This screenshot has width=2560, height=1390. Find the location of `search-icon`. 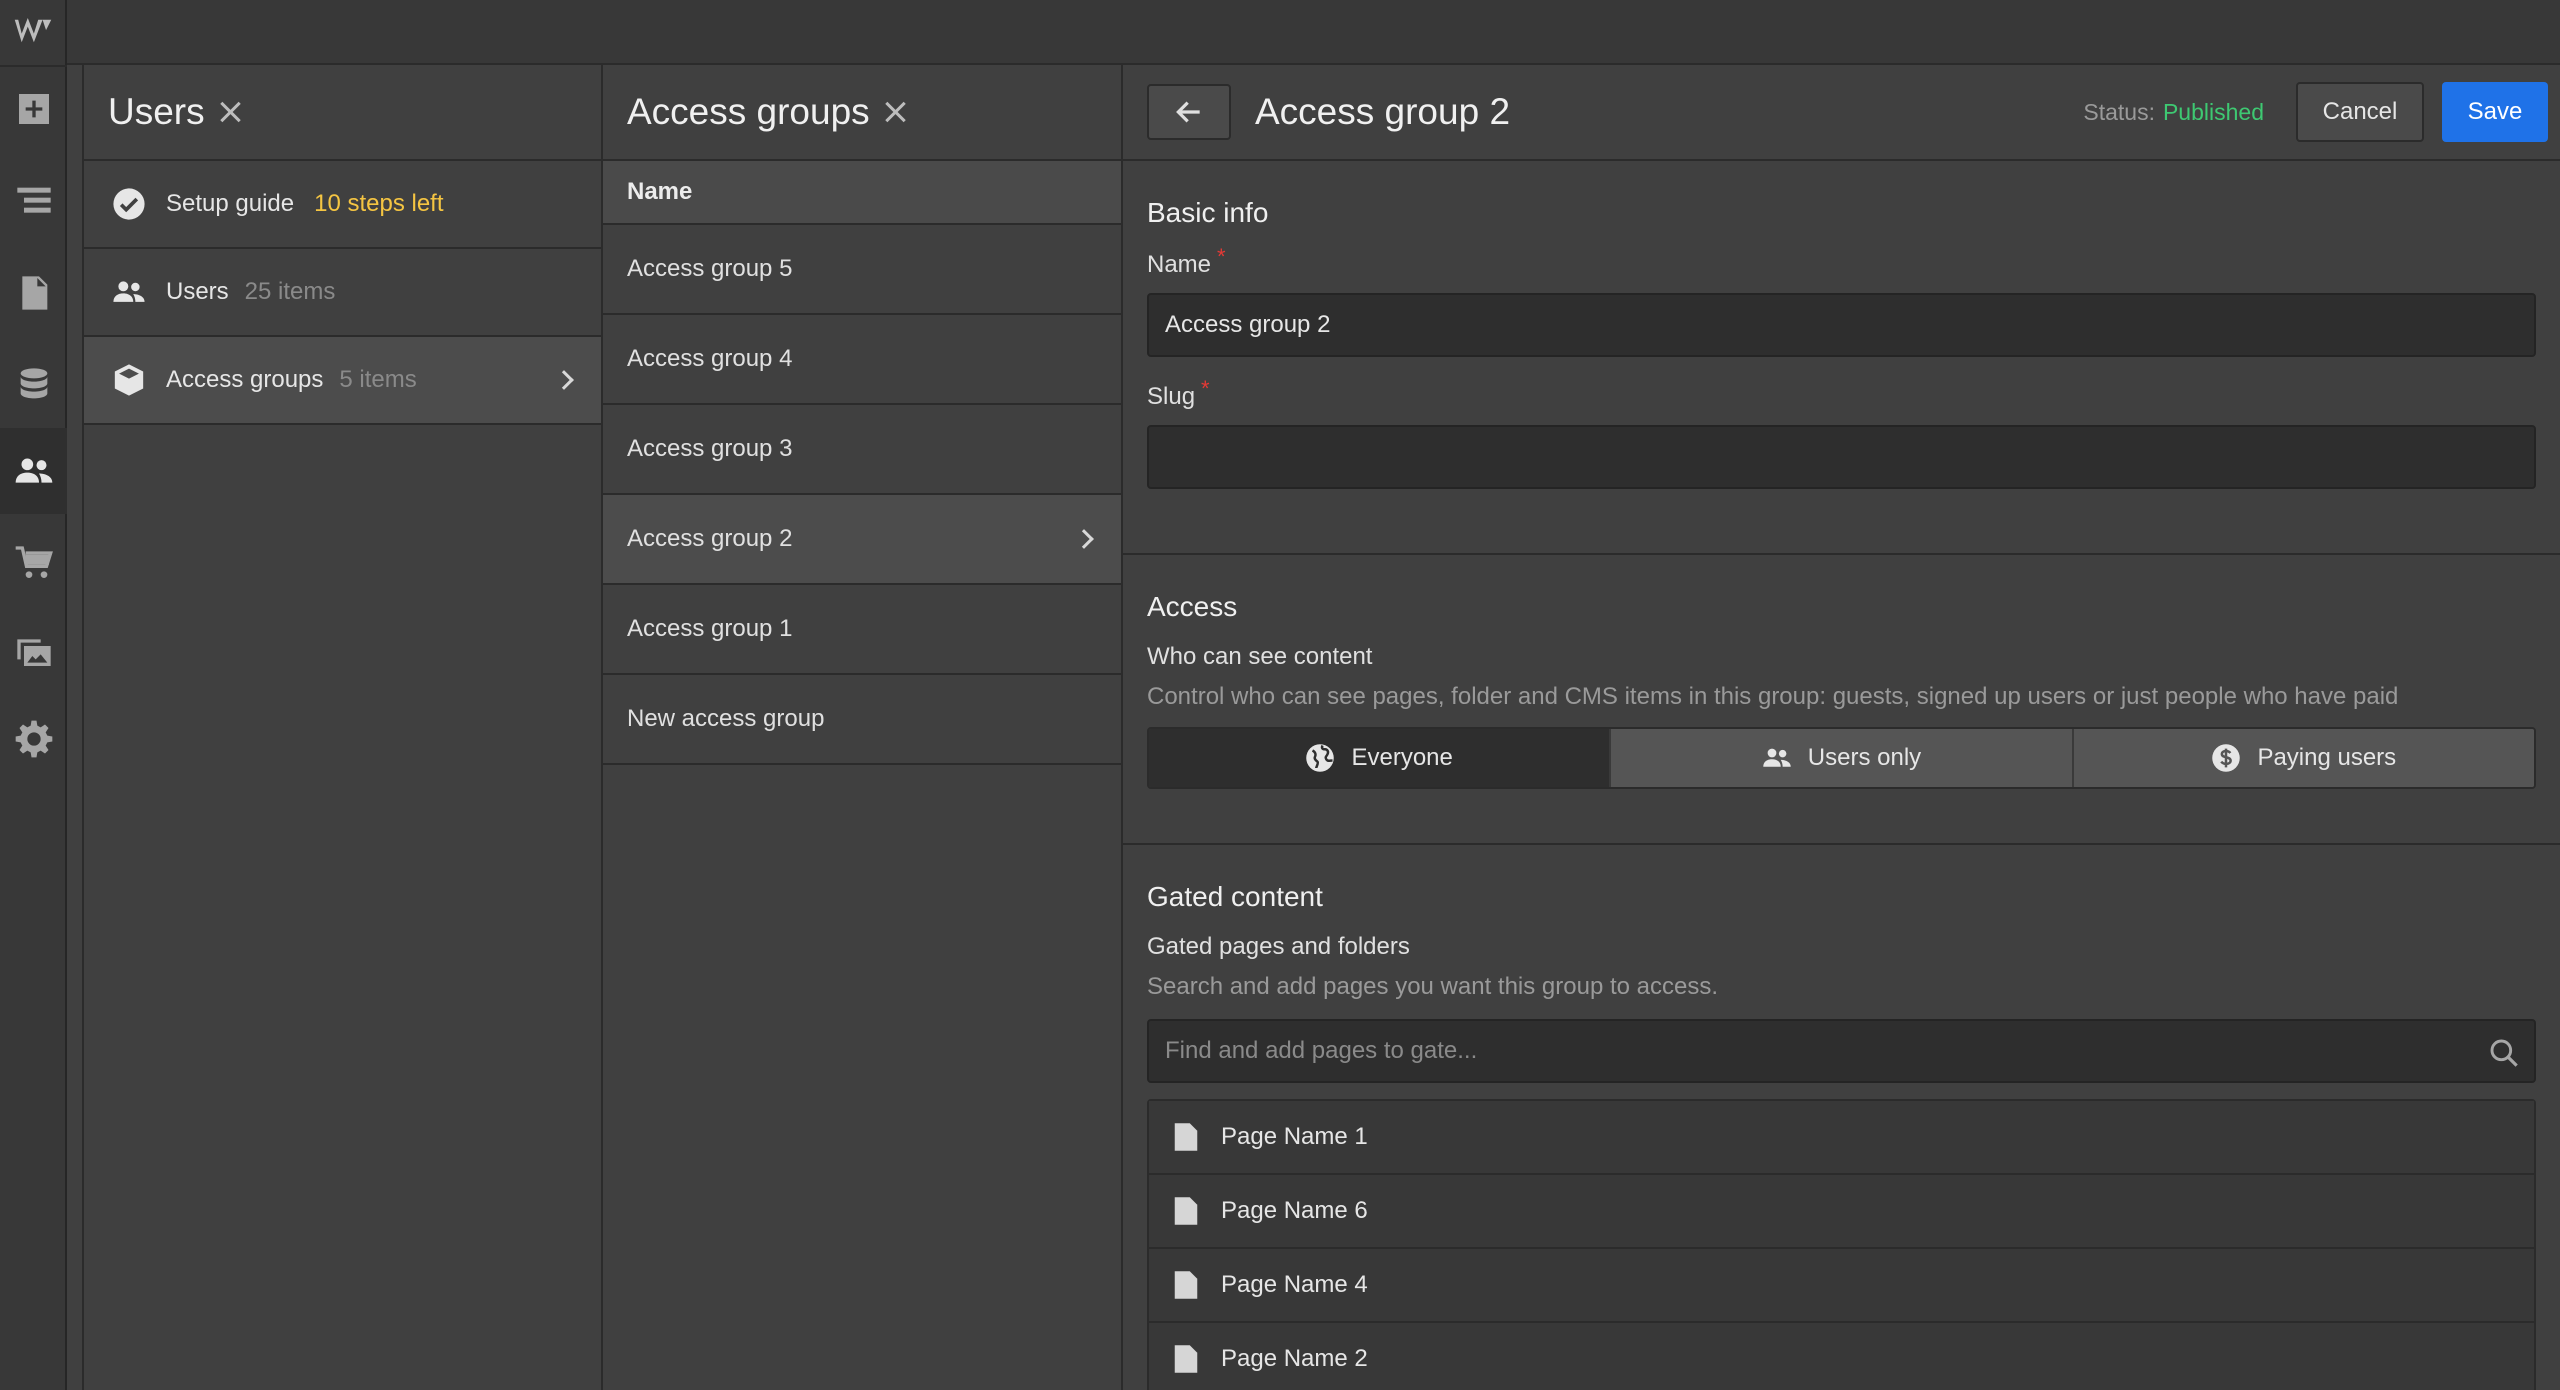

search-icon is located at coordinates (2504, 1053).